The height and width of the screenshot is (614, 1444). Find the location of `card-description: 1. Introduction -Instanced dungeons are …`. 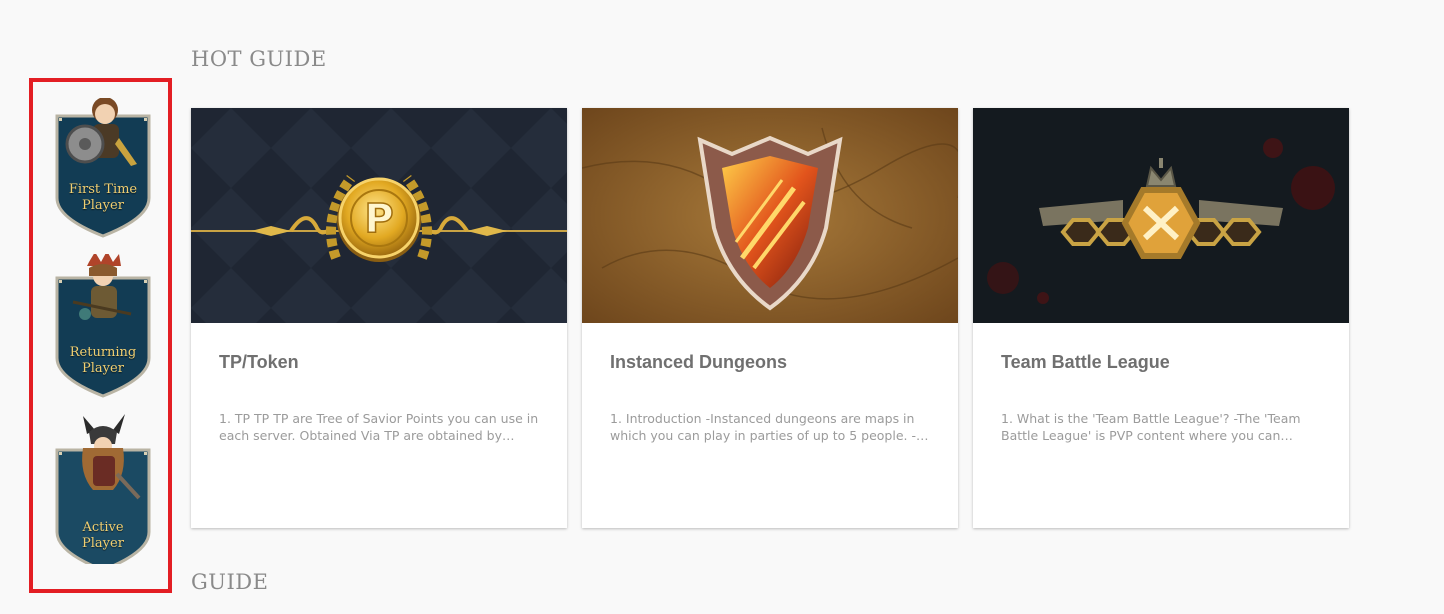

card-description: 1. Introduction -Instanced dungeons are … is located at coordinates (769, 427).